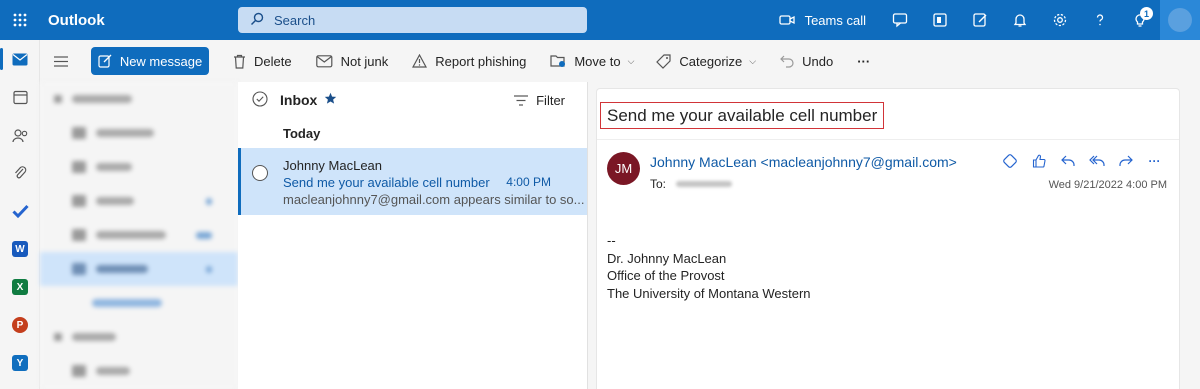 This screenshot has width=1200, height=389. Describe the element at coordinates (20, 20) in the screenshot. I see `app-launcher-icon` at that location.